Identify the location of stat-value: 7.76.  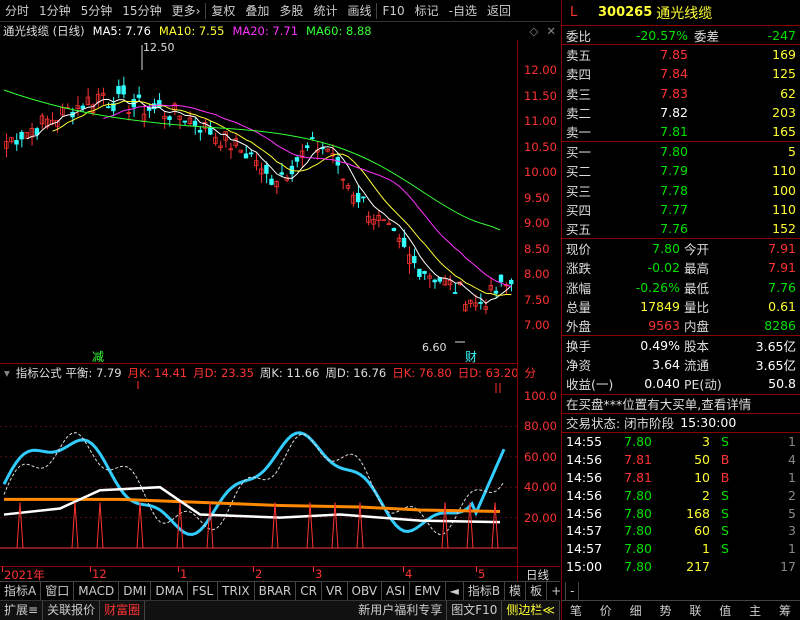
(782, 287).